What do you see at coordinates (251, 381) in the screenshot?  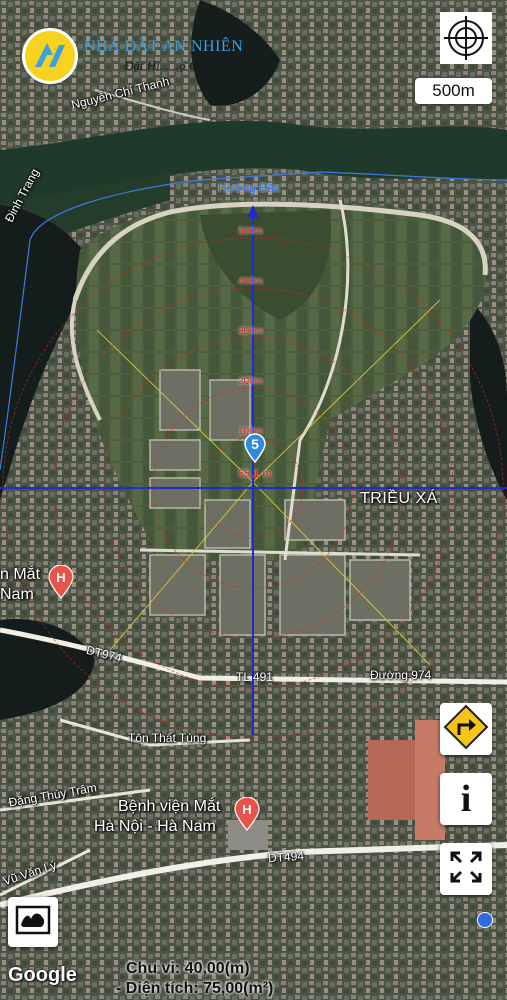 I see `ring-label-200: 200m` at bounding box center [251, 381].